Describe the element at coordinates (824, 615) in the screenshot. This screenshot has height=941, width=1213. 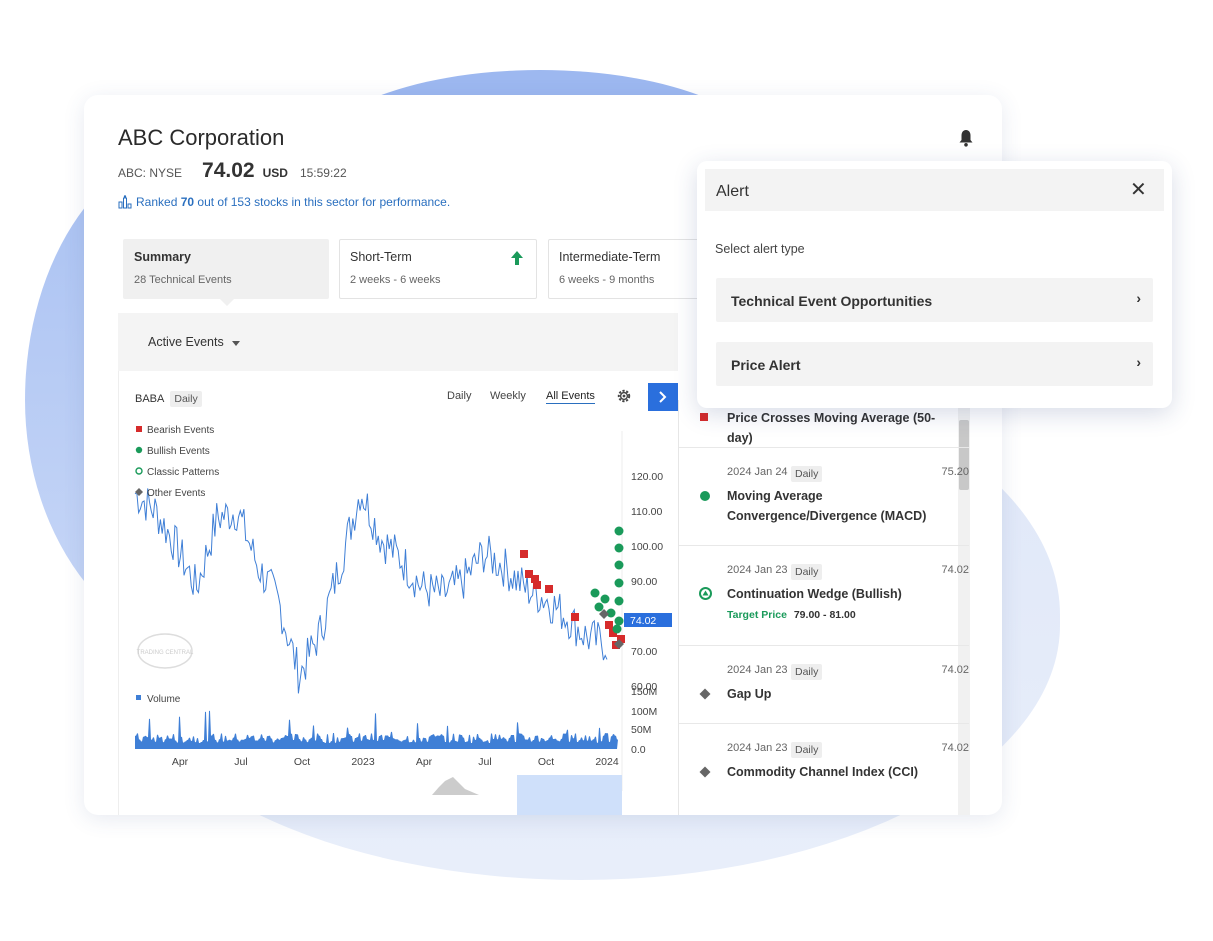
I see `target-value: 79.00 - 81.00` at that location.